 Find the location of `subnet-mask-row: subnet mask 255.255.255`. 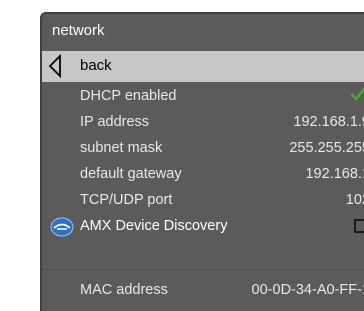

subnet-mask-row: subnet mask 255.255.255 is located at coordinates (203, 149).